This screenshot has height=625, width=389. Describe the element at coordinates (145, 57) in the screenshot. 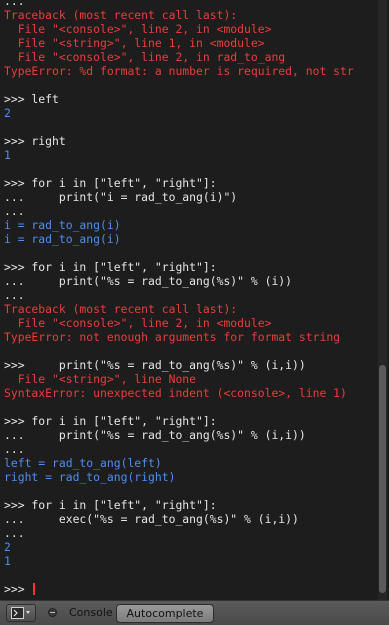

I see `console-line-error: File "<console>", line 2, in rad_to_ang` at that location.